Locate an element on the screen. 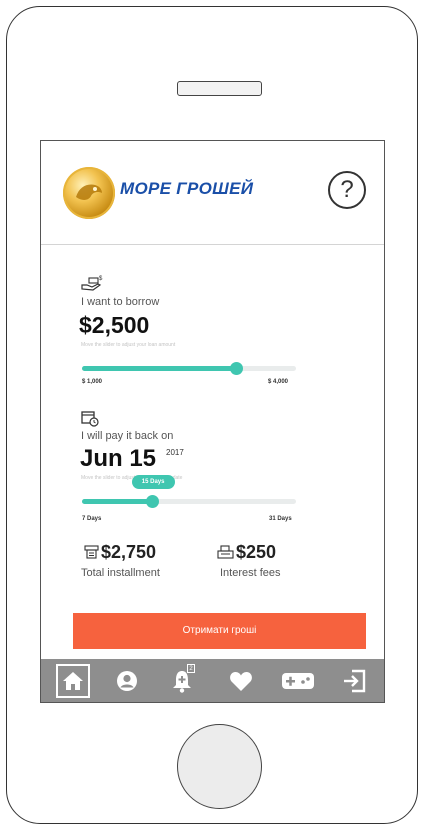 This screenshot has height=830, width=425. heart-icon is located at coordinates (241, 681).